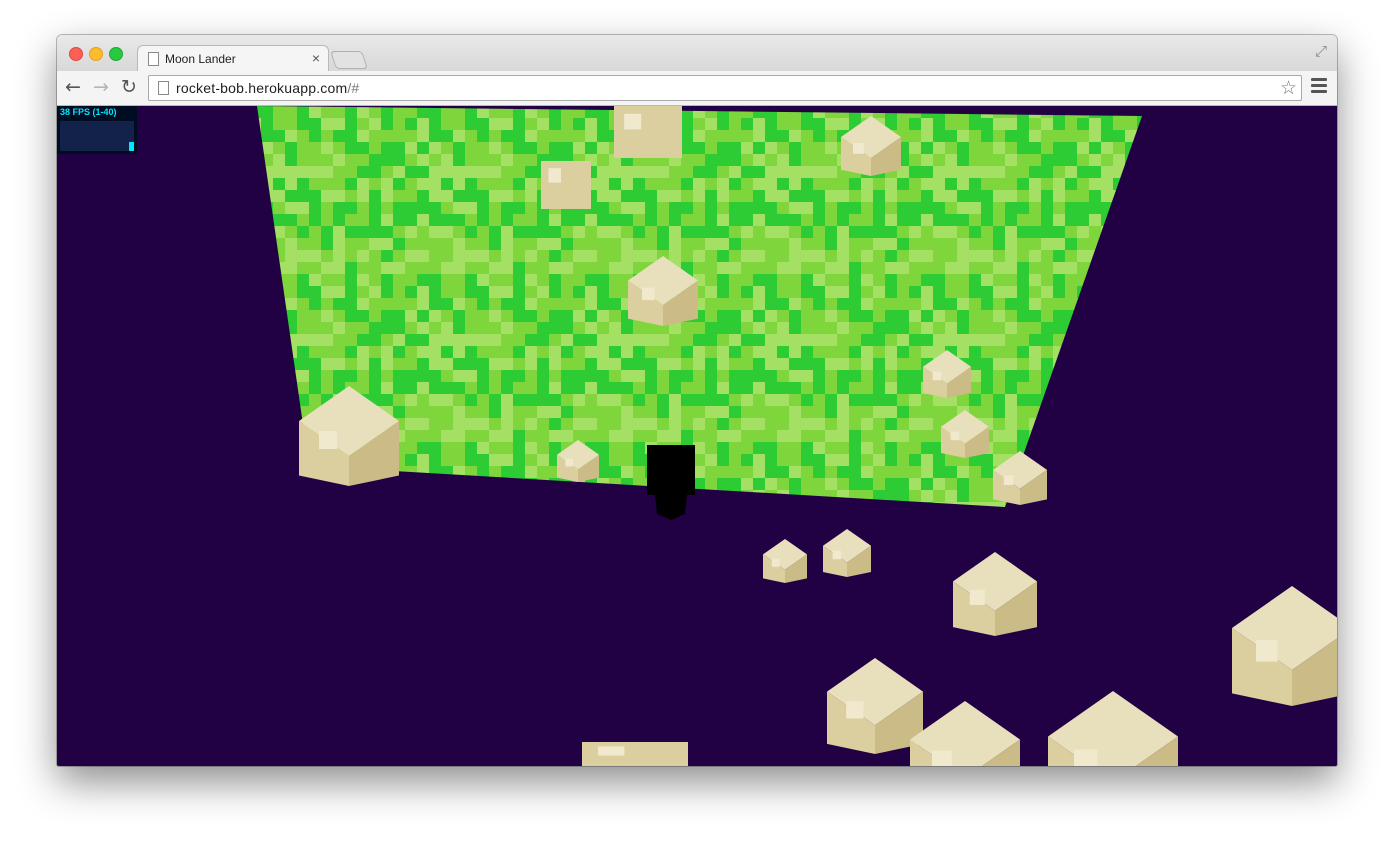  Describe the element at coordinates (937, 376) in the screenshot. I see `block-5-patch` at that location.